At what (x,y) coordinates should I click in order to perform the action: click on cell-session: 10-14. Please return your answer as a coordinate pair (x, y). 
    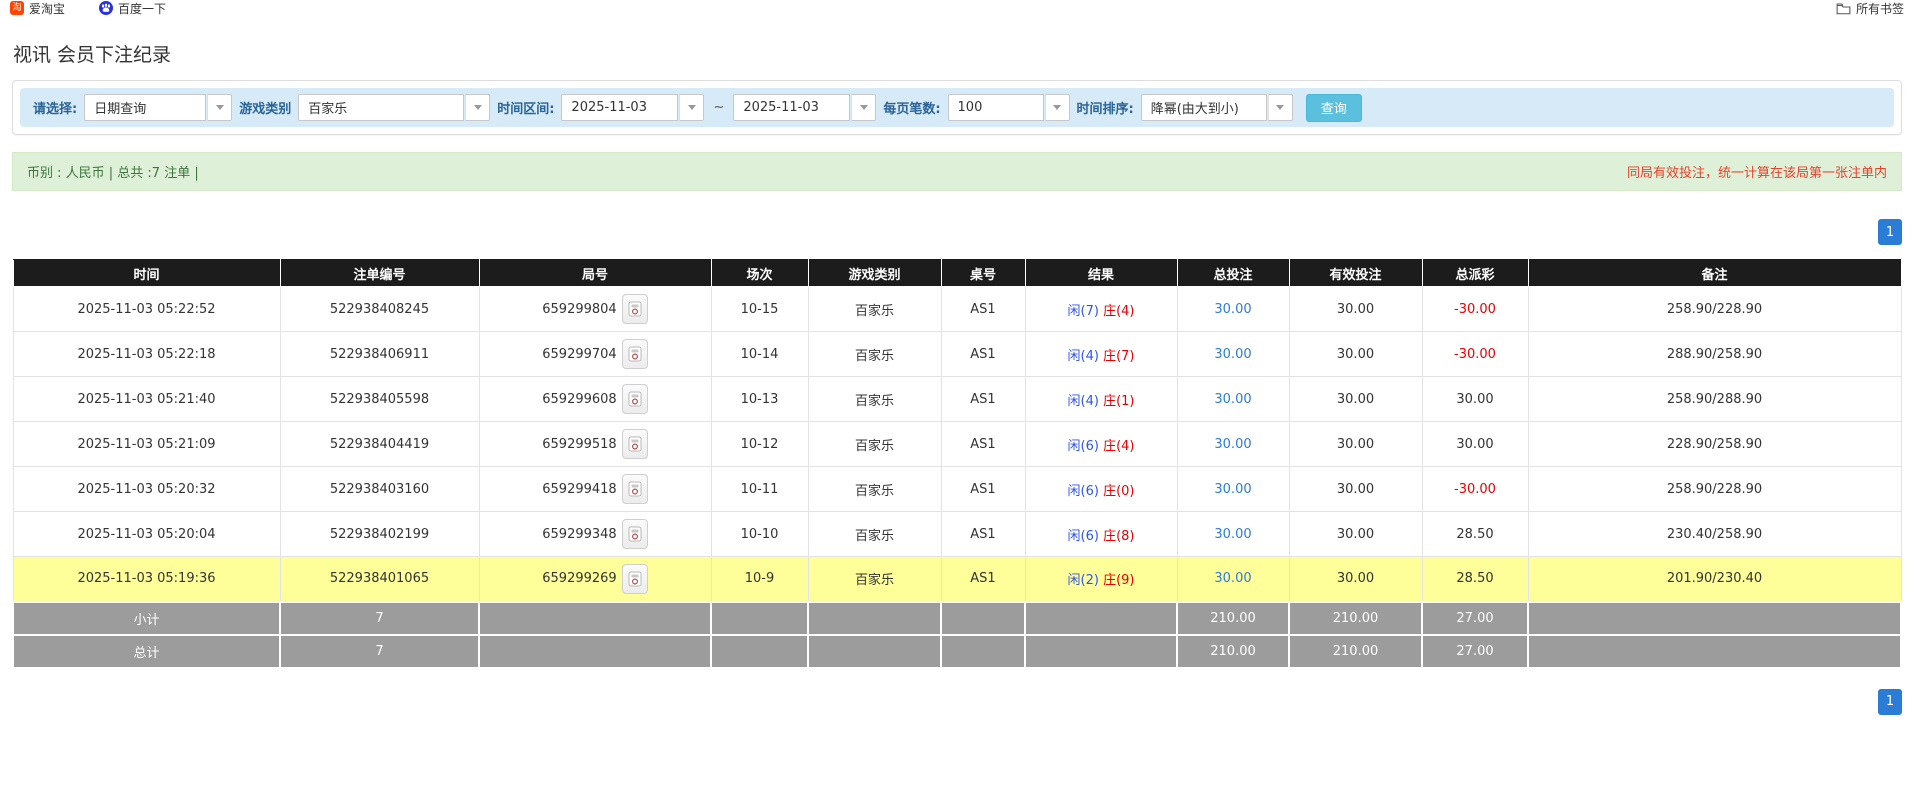
    Looking at the image, I should click on (759, 354).